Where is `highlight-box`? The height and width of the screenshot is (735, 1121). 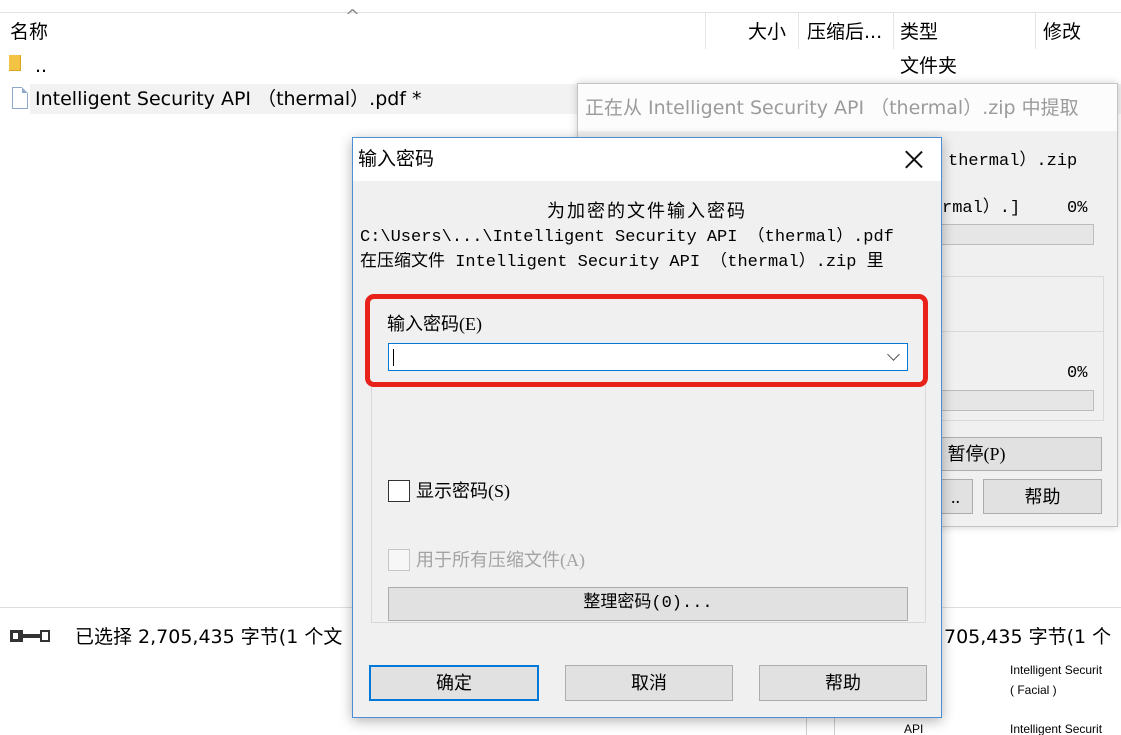
highlight-box is located at coordinates (646, 340).